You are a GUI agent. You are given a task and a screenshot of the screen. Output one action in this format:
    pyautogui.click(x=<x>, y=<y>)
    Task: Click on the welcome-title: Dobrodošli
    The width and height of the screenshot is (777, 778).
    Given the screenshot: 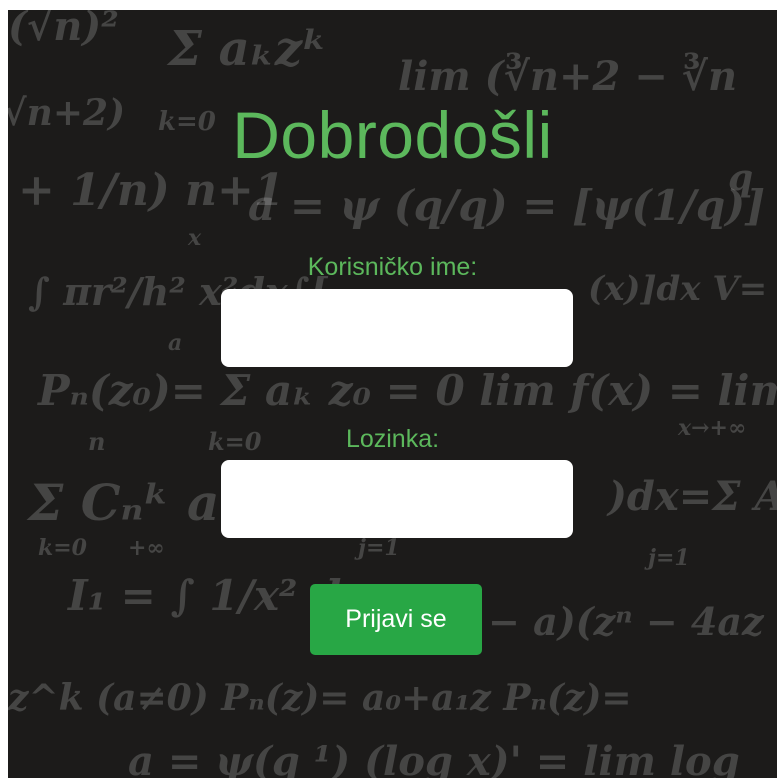 What is the action you would take?
    pyautogui.click(x=392, y=135)
    